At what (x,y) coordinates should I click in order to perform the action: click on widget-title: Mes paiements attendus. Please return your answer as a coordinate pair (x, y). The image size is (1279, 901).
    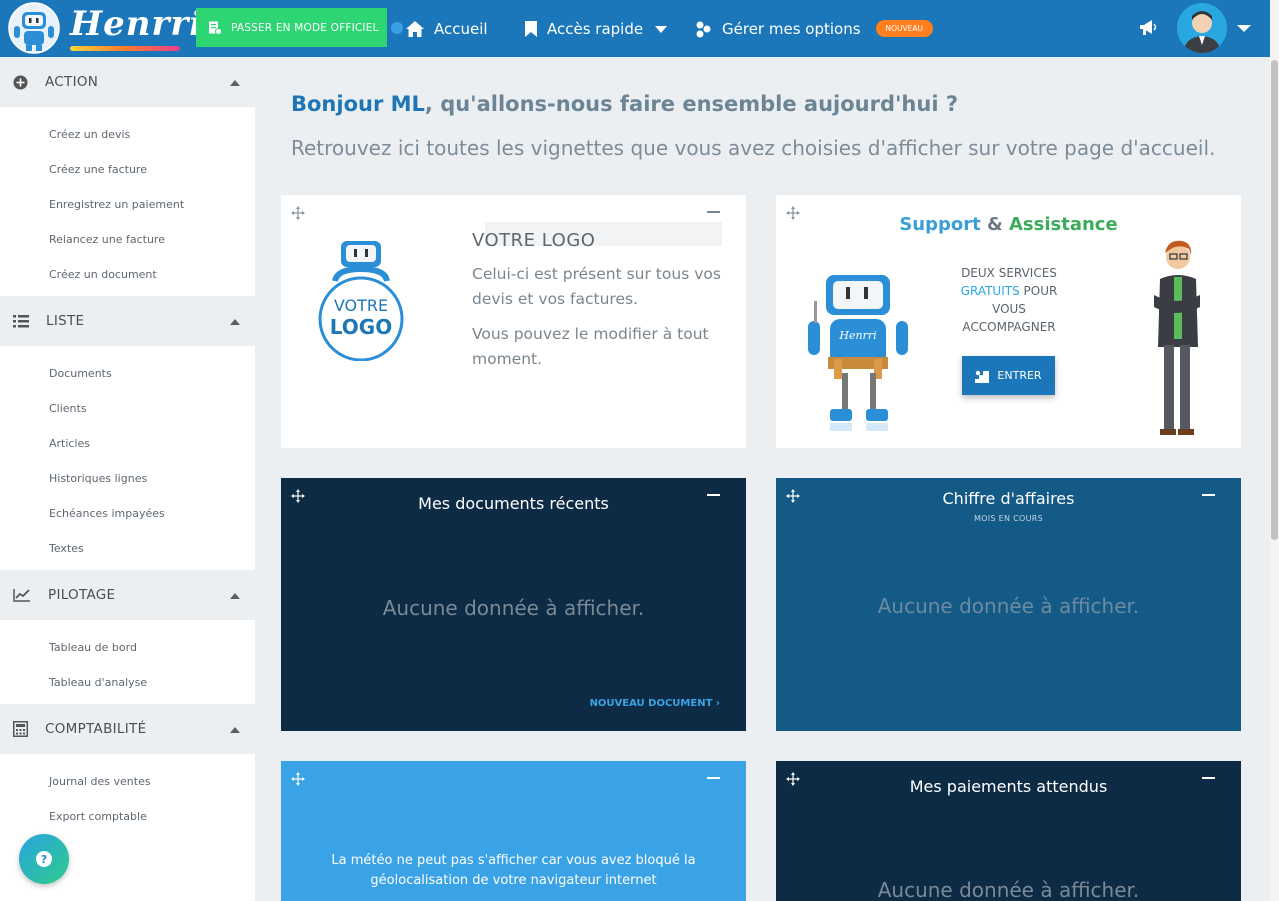
    Looking at the image, I should click on (1008, 786).